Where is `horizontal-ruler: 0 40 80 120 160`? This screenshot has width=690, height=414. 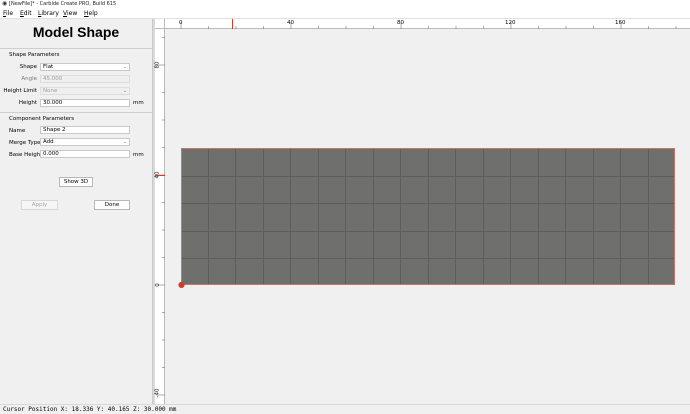
horizontal-ruler: 0 40 80 120 160 is located at coordinates (422, 24).